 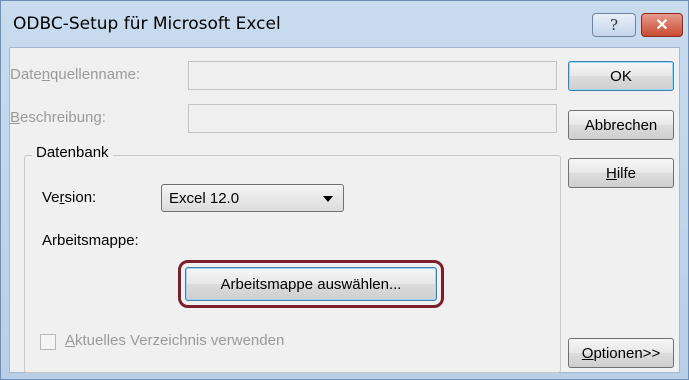 I want to click on workbook-label: Arbeitsmappe:, so click(x=90, y=240).